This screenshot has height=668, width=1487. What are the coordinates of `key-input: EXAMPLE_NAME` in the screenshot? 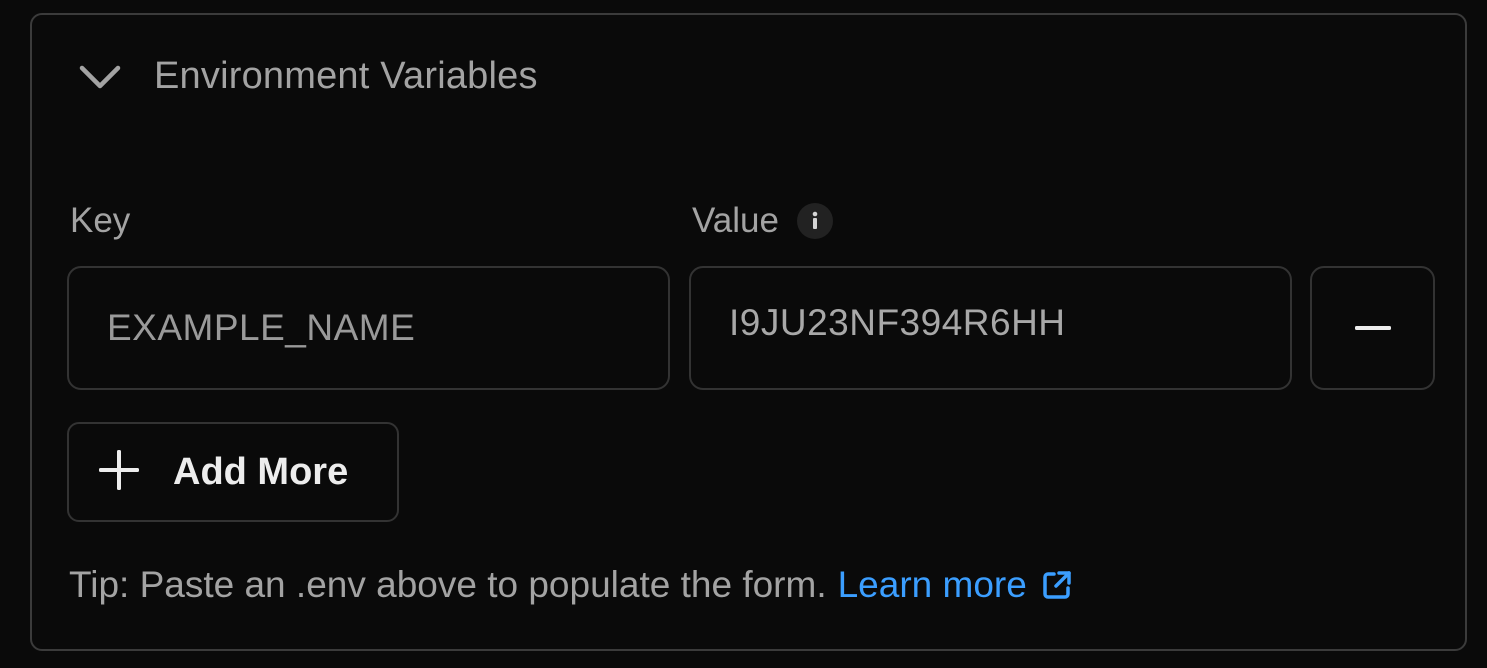 It's located at (368, 328).